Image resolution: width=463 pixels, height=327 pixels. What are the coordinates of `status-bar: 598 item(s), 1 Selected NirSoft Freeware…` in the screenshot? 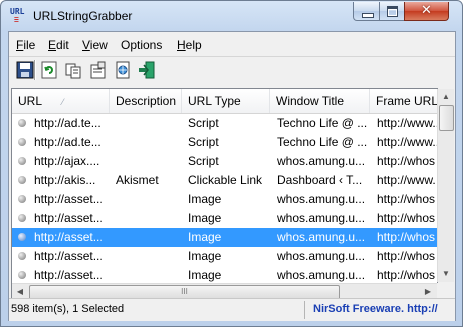 It's located at (232, 309).